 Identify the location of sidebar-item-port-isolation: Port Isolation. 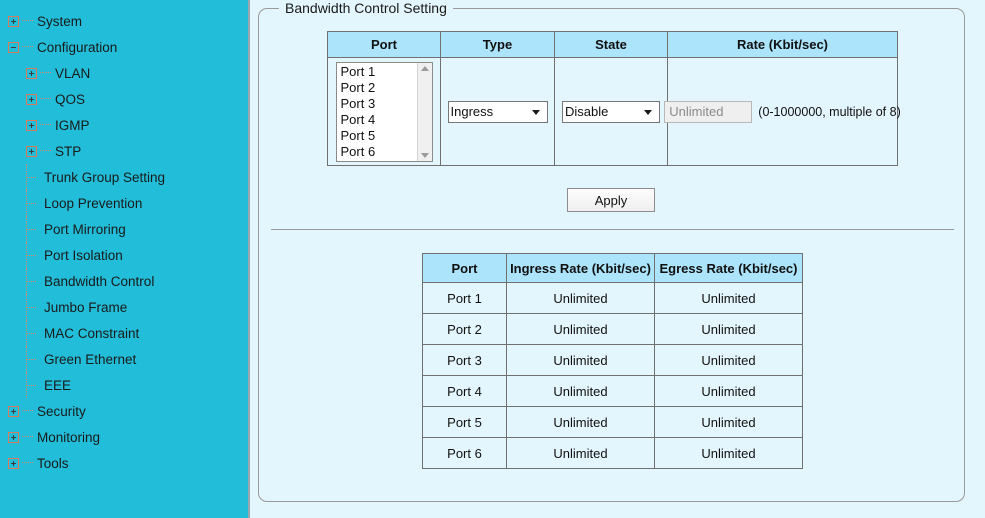
(124, 255).